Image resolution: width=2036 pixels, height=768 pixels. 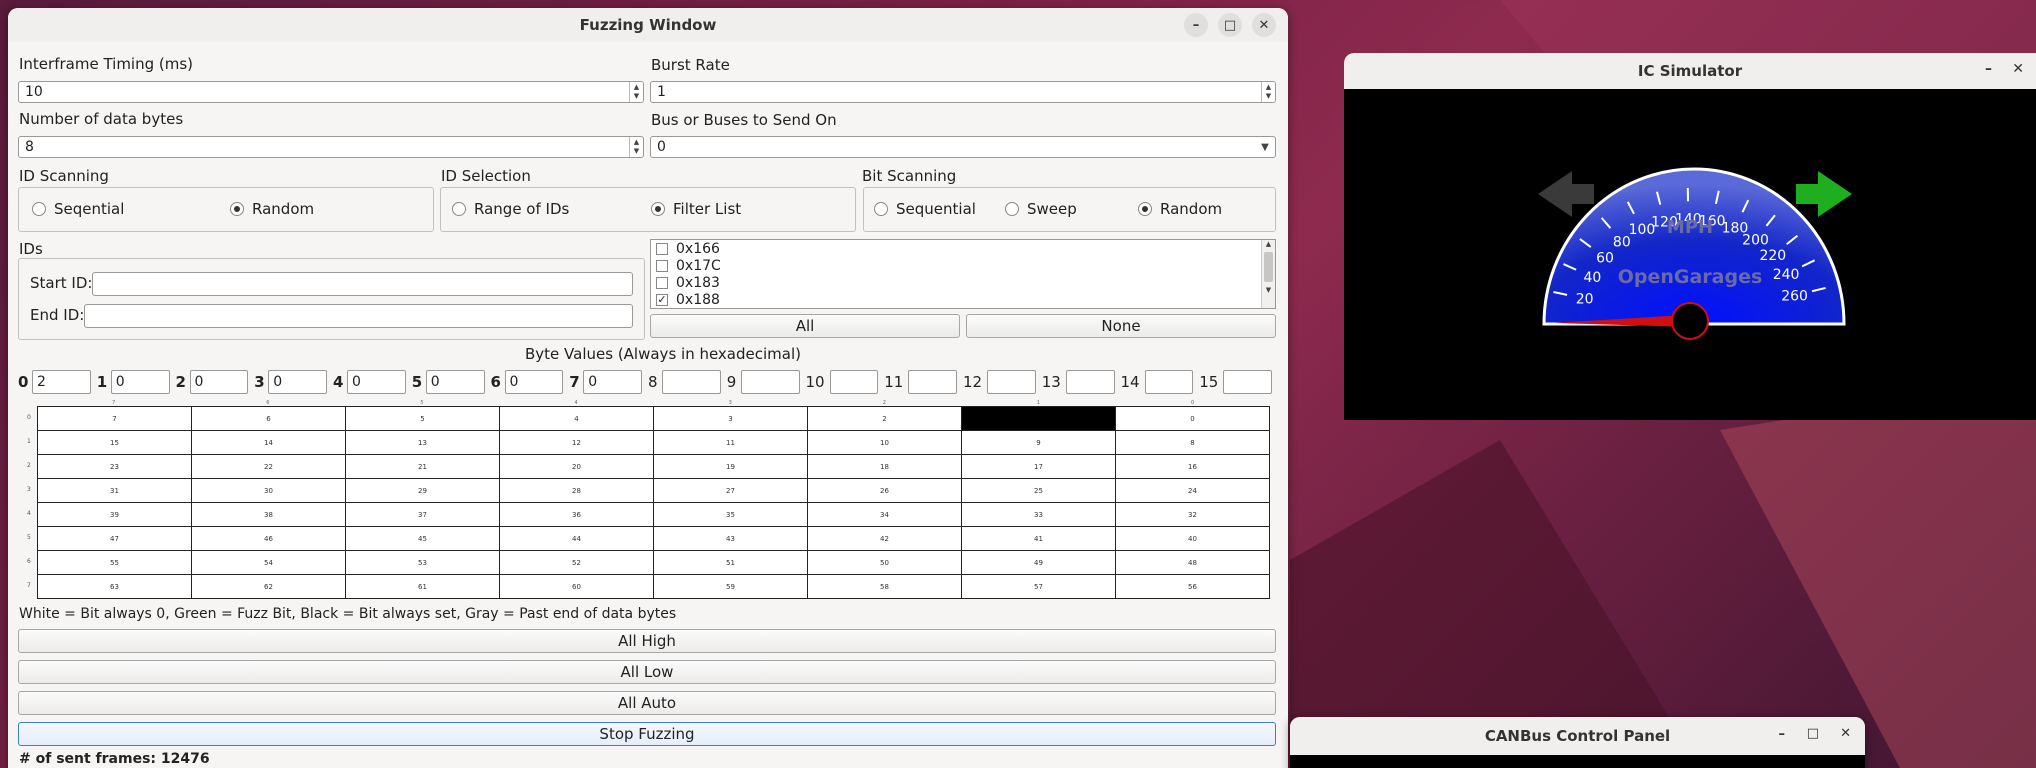 What do you see at coordinates (1038, 586) in the screenshot?
I see `bit-cell: 57` at bounding box center [1038, 586].